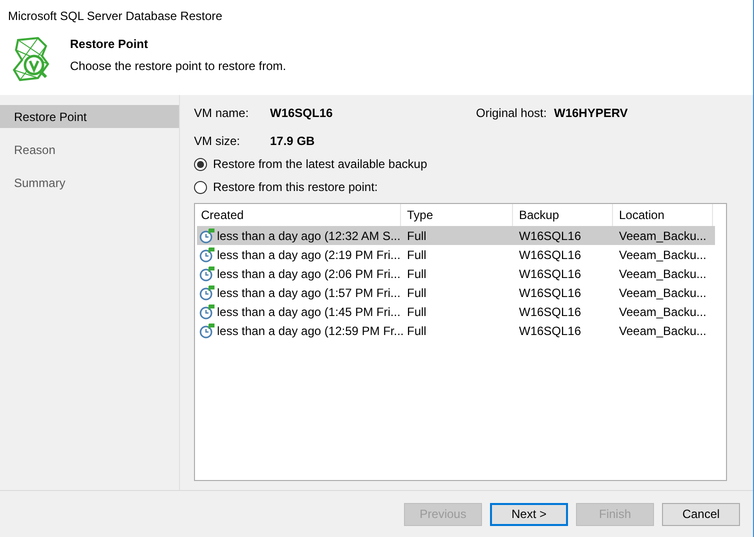 The image size is (754, 537). What do you see at coordinates (89, 149) in the screenshot?
I see `wizard-step: Reason` at bounding box center [89, 149].